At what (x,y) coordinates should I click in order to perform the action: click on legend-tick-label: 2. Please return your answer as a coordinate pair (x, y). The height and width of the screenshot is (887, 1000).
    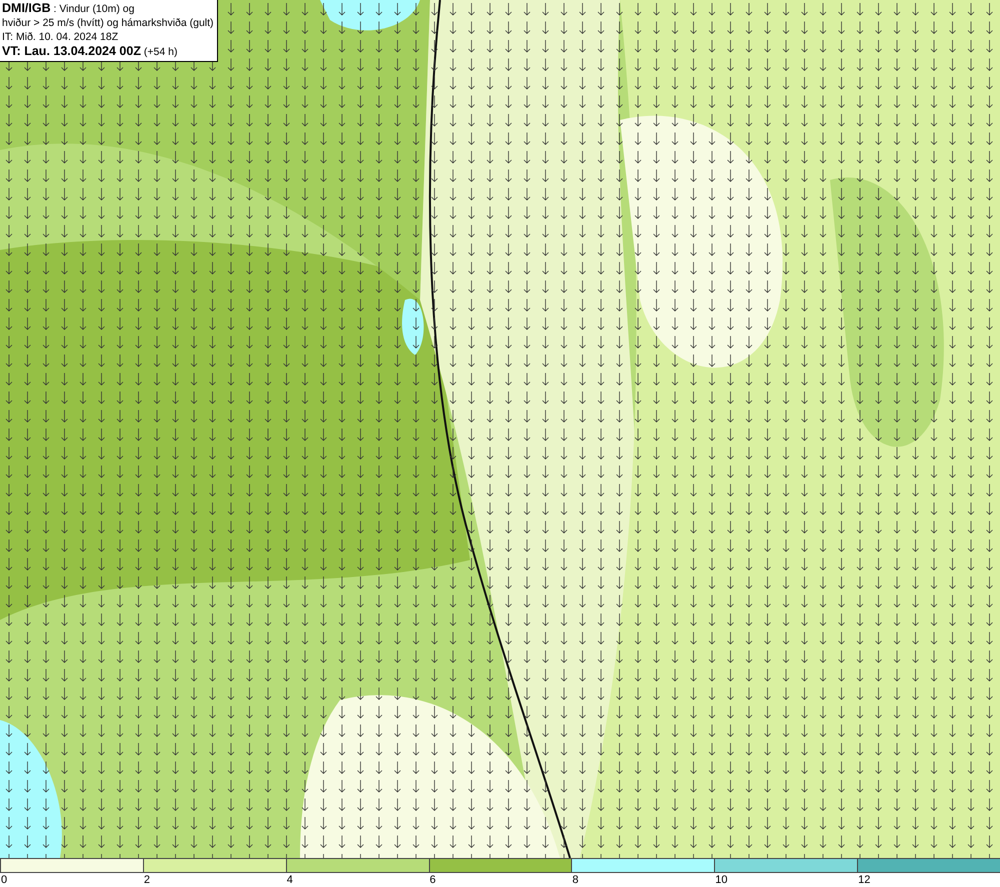
    Looking at the image, I should click on (147, 880).